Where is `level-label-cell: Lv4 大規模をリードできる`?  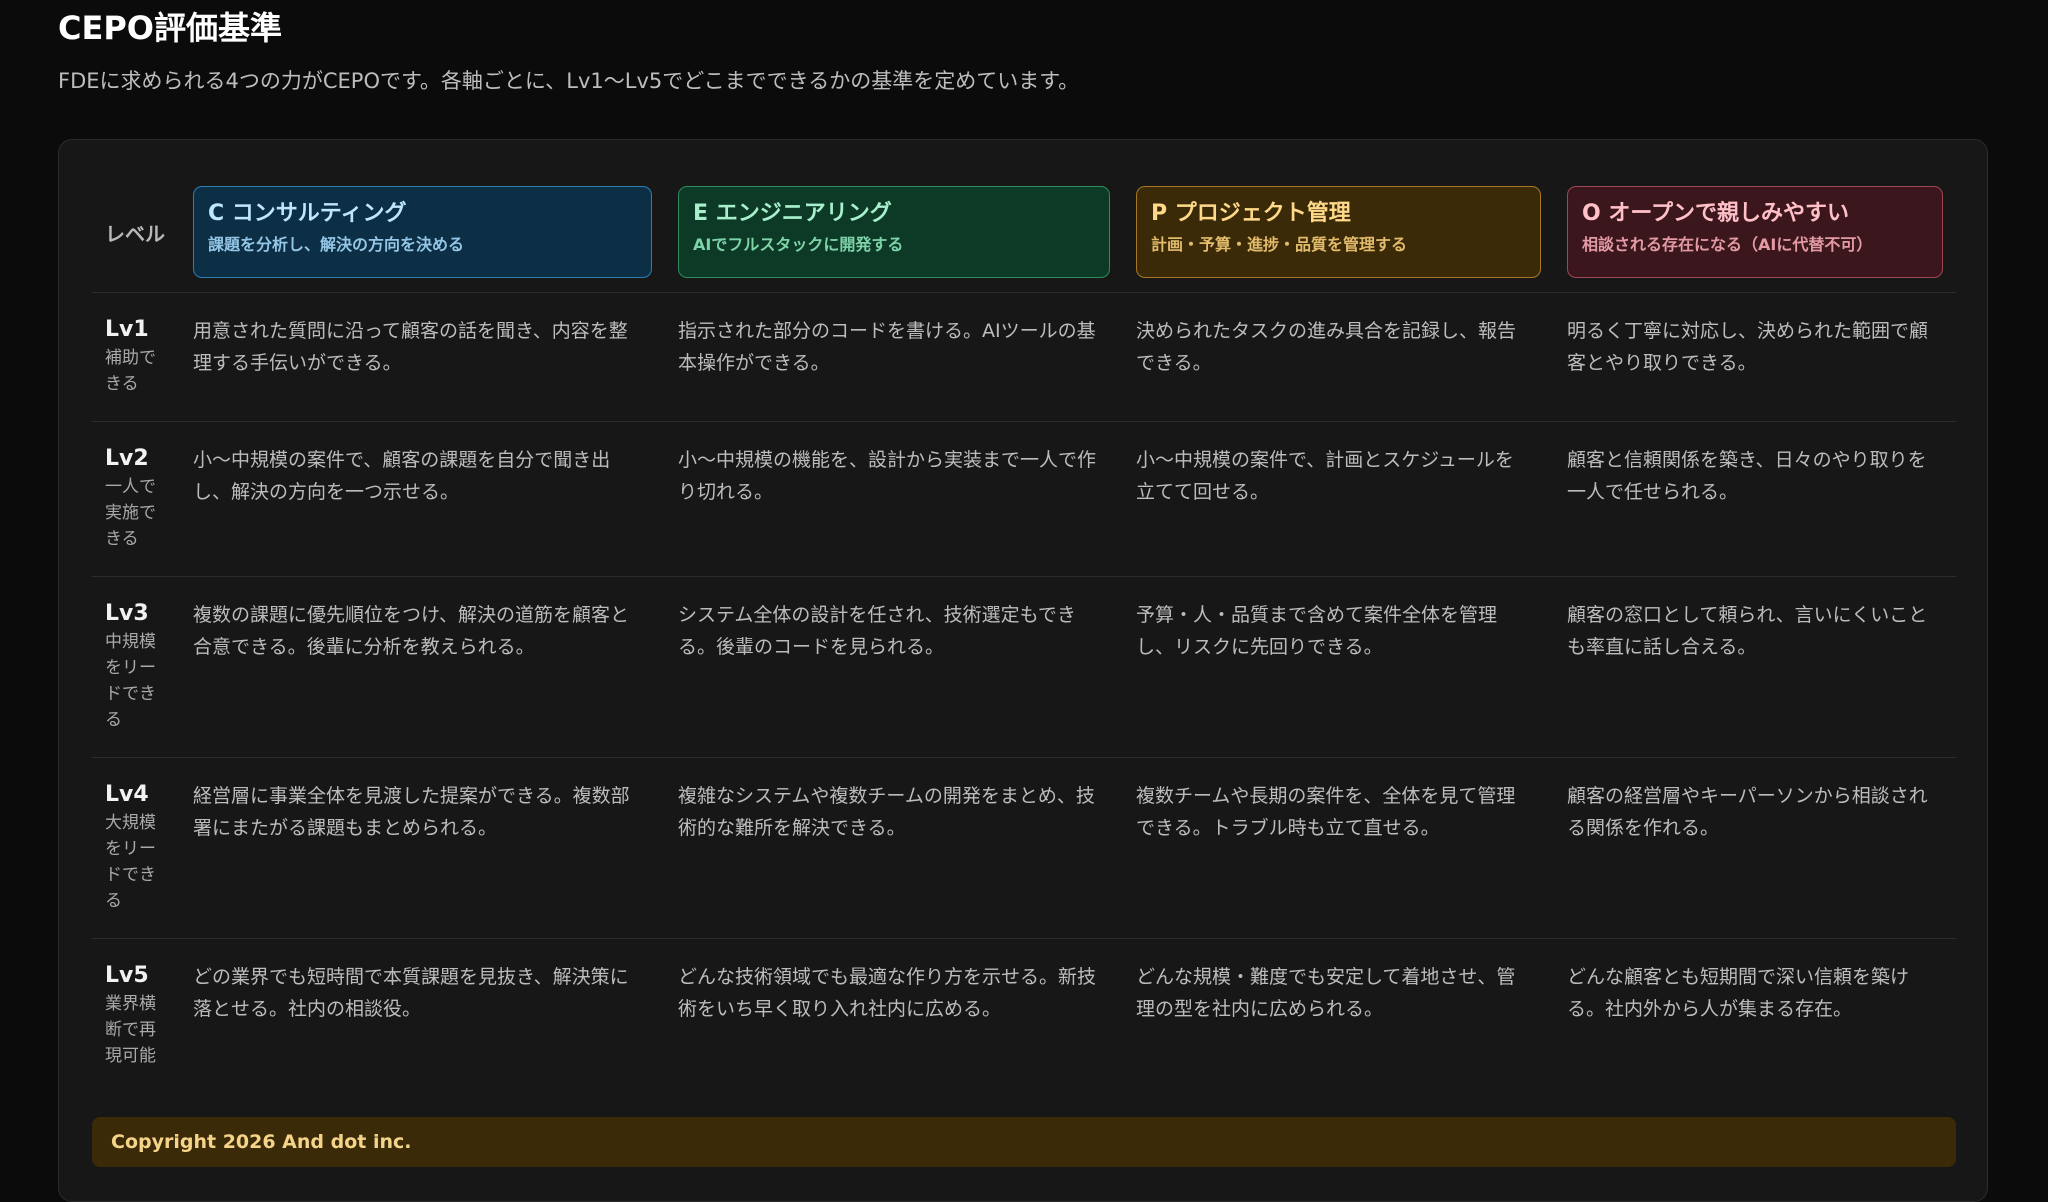 level-label-cell: Lv4 大規模をリードできる is located at coordinates (142, 859).